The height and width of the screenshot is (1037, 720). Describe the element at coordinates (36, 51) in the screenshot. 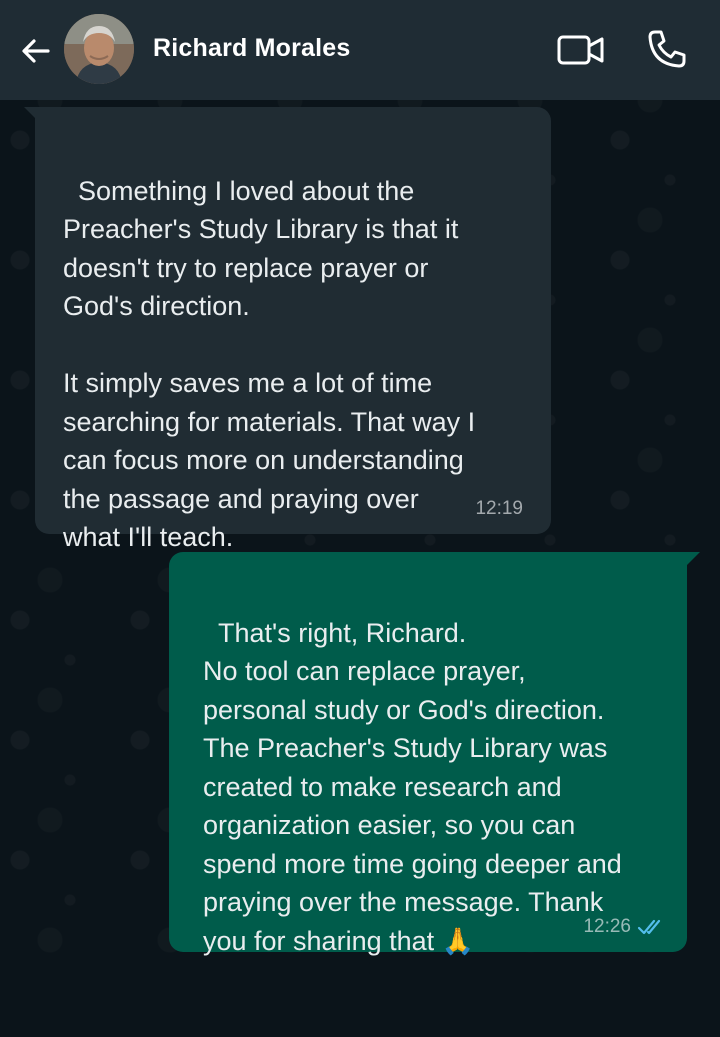

I see `back-arrow-icon` at that location.